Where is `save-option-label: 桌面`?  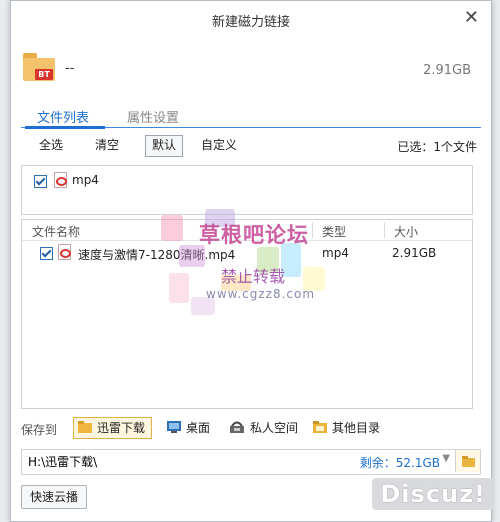
save-option-label: 桌面 is located at coordinates (198, 428).